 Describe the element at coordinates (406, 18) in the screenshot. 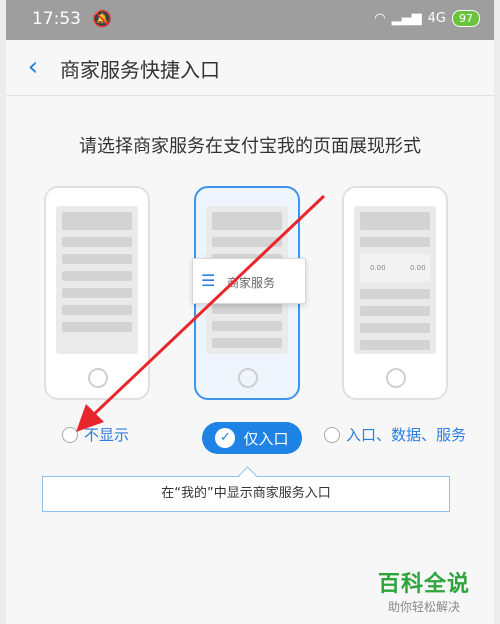

I see `signal-icon: ▂▄▆` at that location.